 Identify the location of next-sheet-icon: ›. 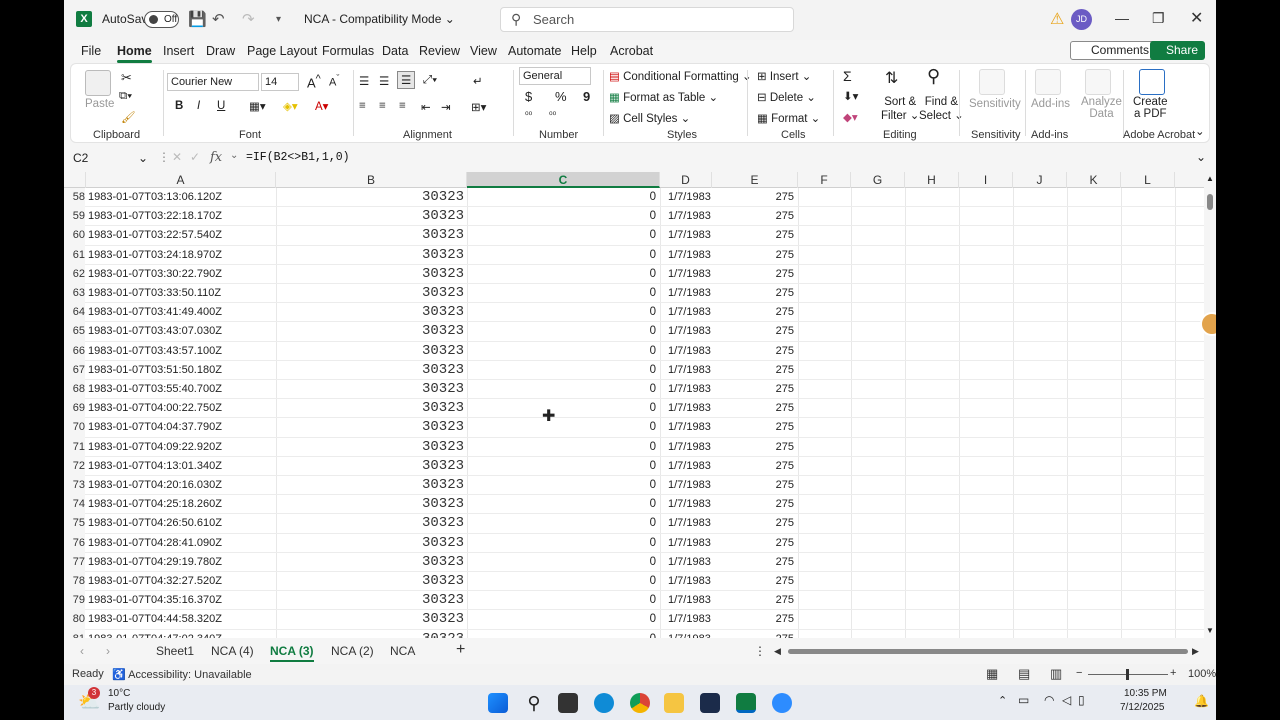
(108, 651).